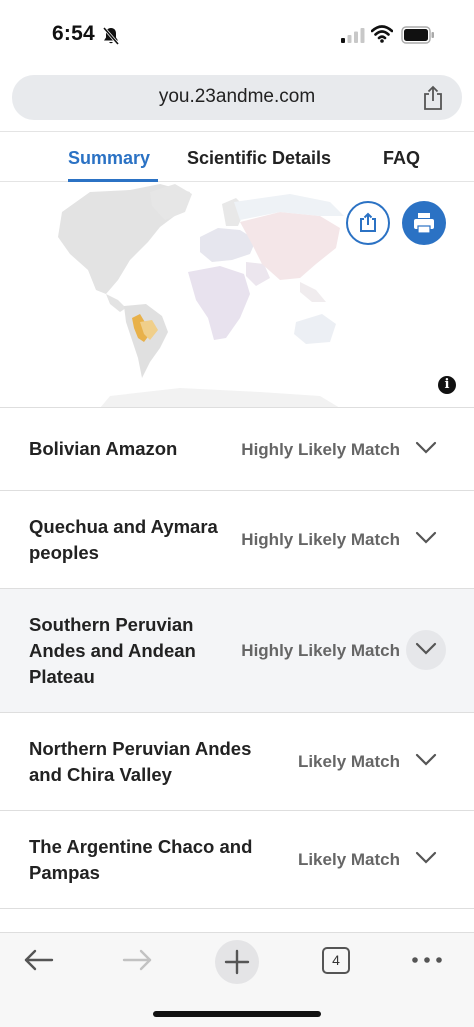 This screenshot has height=1027, width=474. Describe the element at coordinates (382, 34) in the screenshot. I see `wifi-icon` at that location.